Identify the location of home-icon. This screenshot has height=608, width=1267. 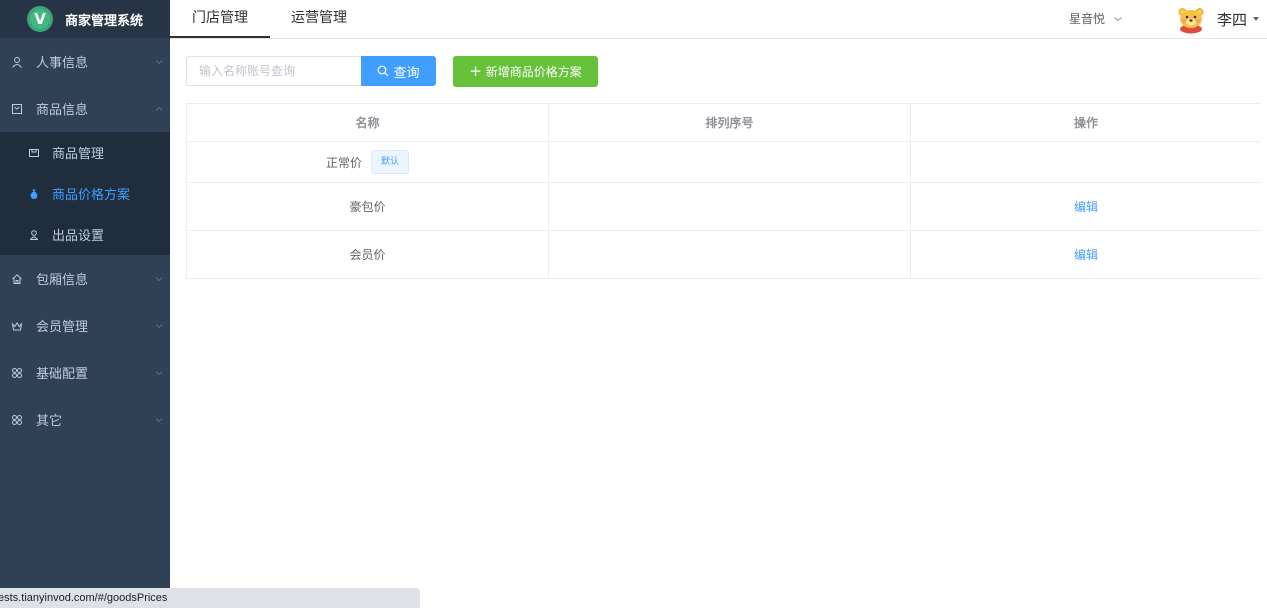
(17, 279).